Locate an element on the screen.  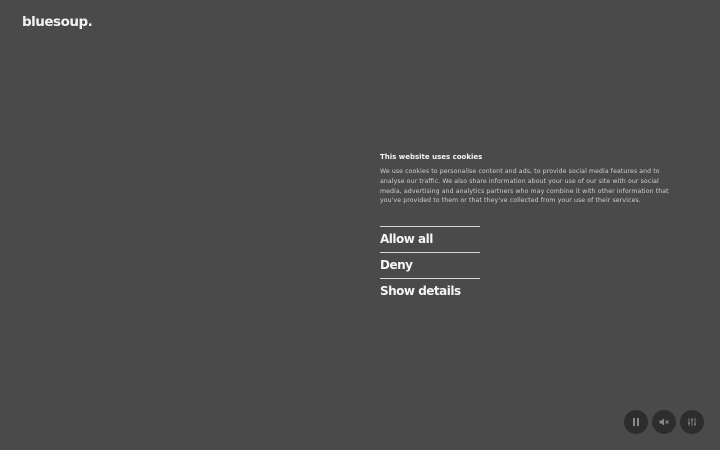
equalizer-icon is located at coordinates (692, 422).